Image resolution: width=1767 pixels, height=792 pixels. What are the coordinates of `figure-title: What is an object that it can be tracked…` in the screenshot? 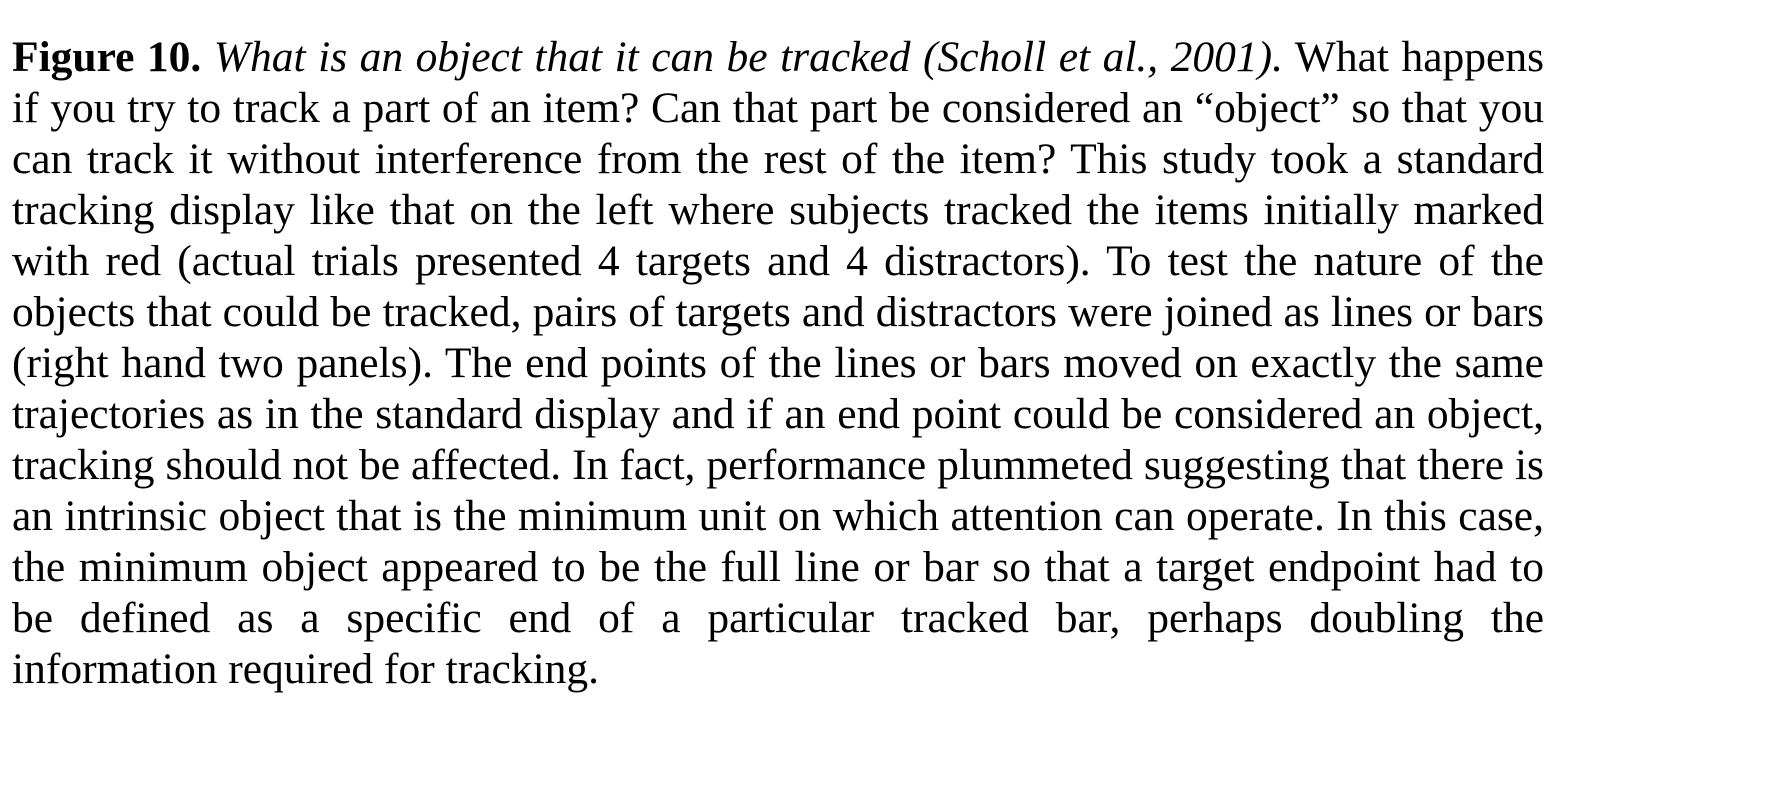 It's located at (748, 57).